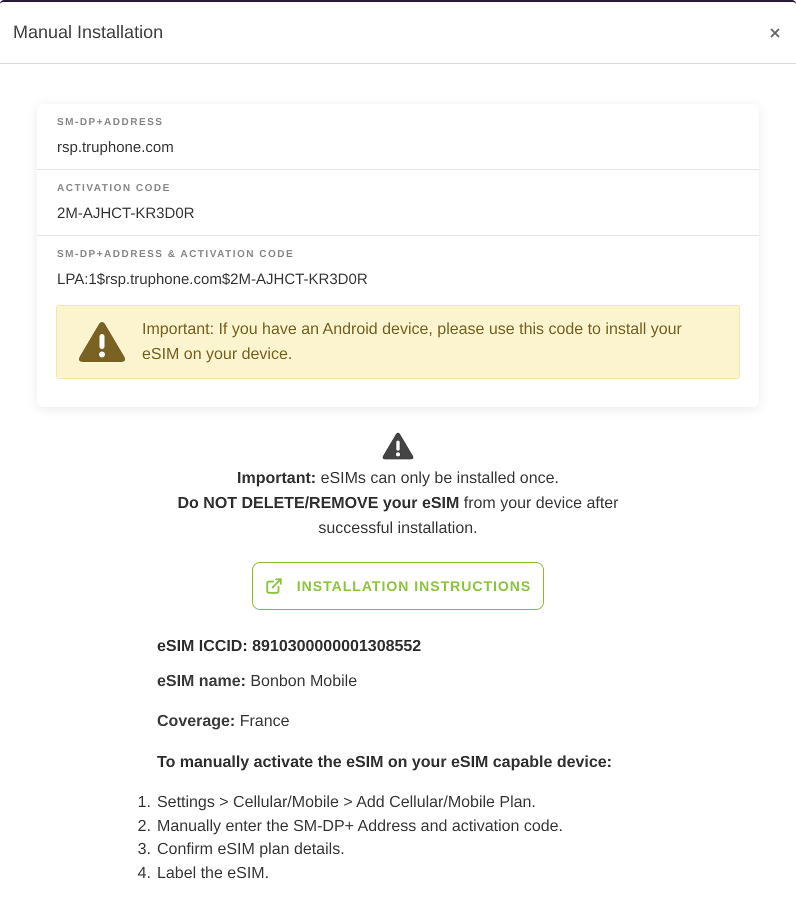 Image resolution: width=796 pixels, height=907 pixels. Describe the element at coordinates (176, 255) in the screenshot. I see `field-label: SM-DP+ADDRESS & ACTIVATION CODE` at that location.